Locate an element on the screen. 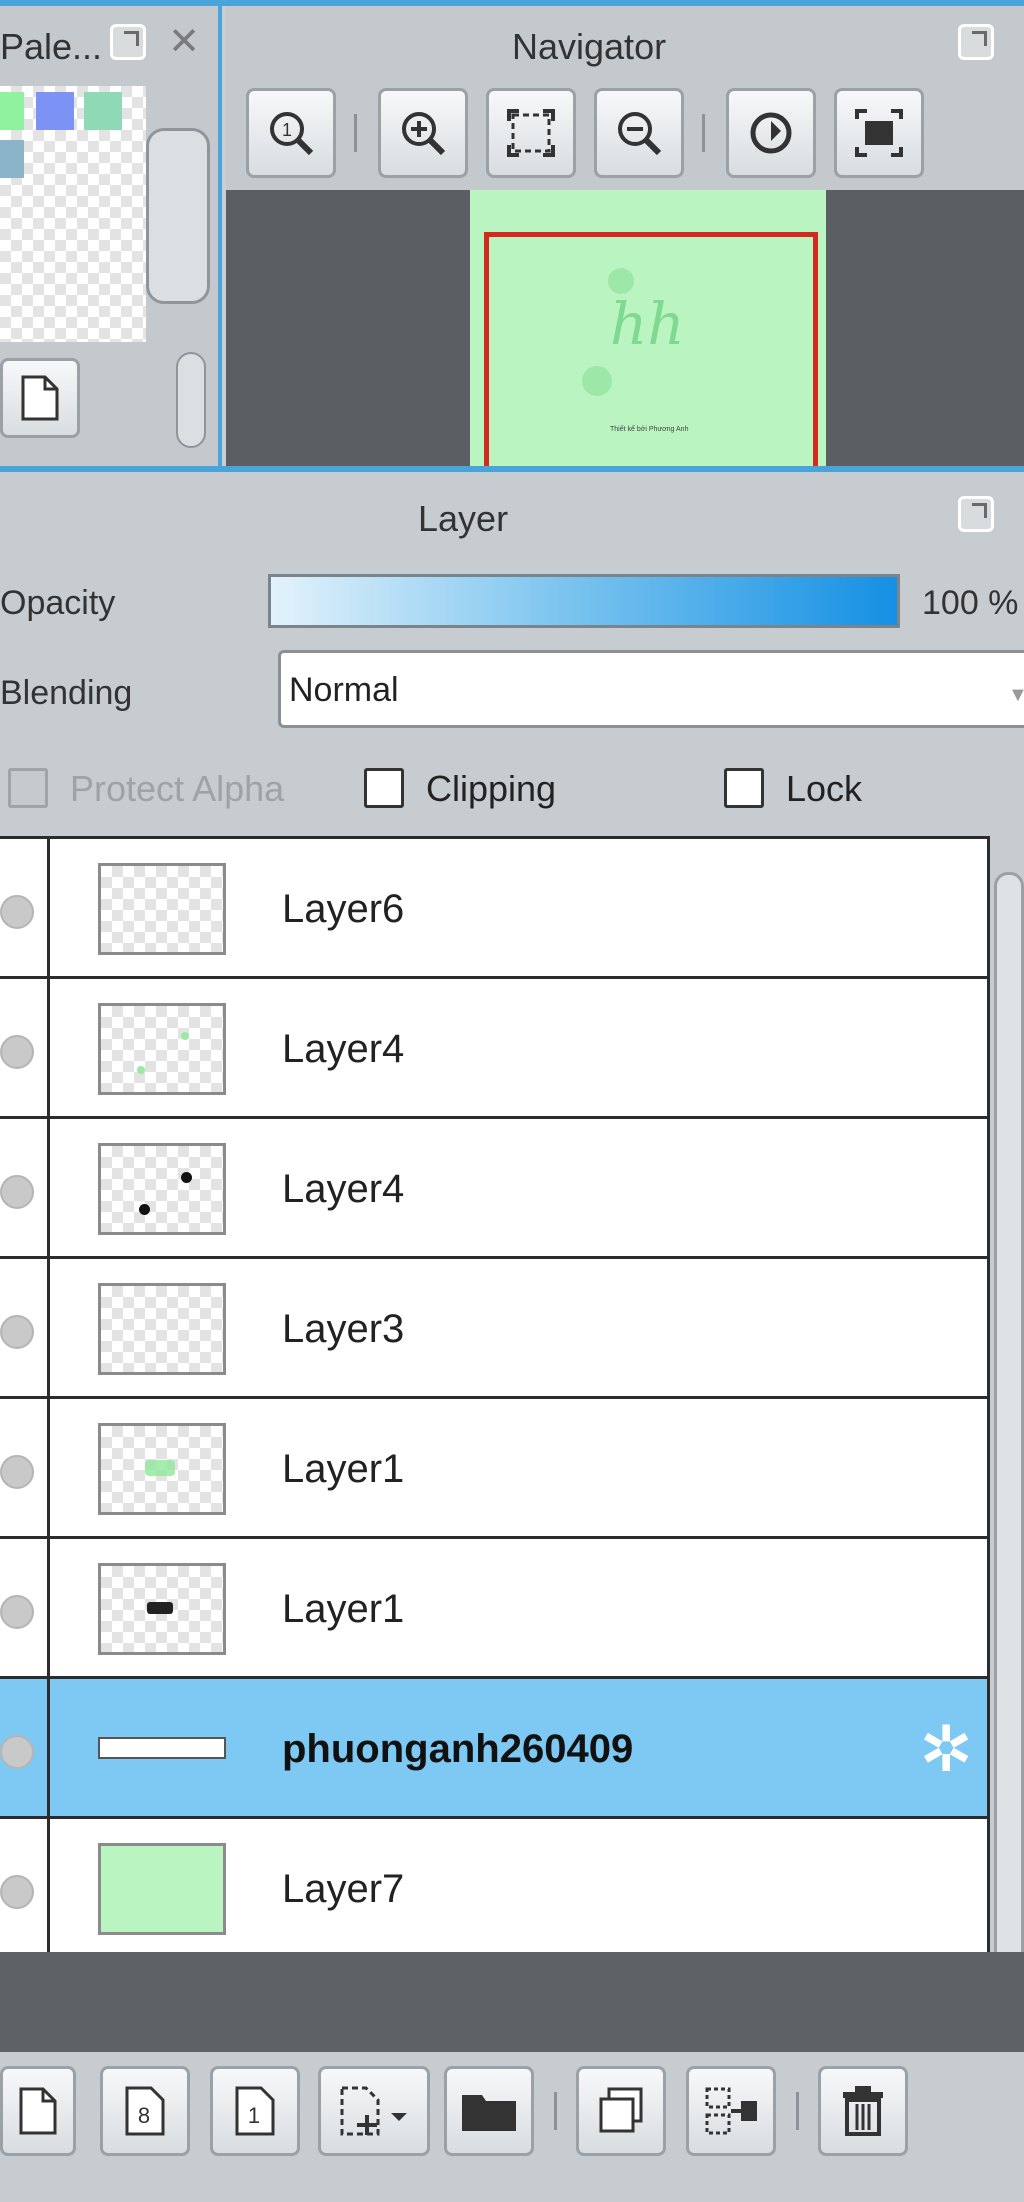 The width and height of the screenshot is (1024, 2202). rotate-icon is located at coordinates (771, 133).